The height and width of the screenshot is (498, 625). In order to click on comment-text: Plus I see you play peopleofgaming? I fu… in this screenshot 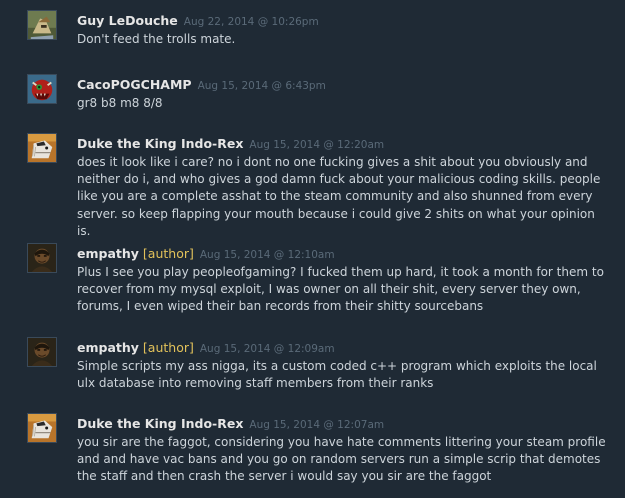, I will do `click(340, 289)`.